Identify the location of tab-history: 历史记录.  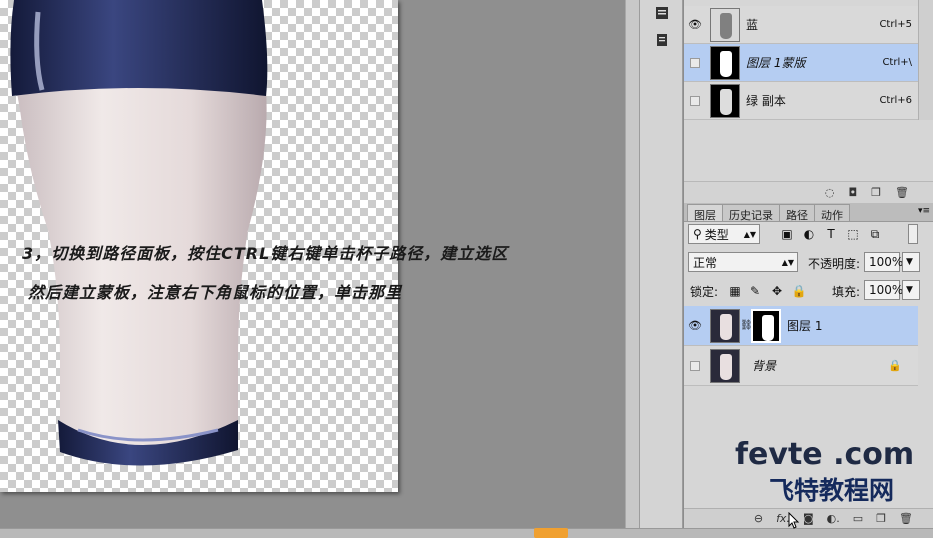
(751, 213).